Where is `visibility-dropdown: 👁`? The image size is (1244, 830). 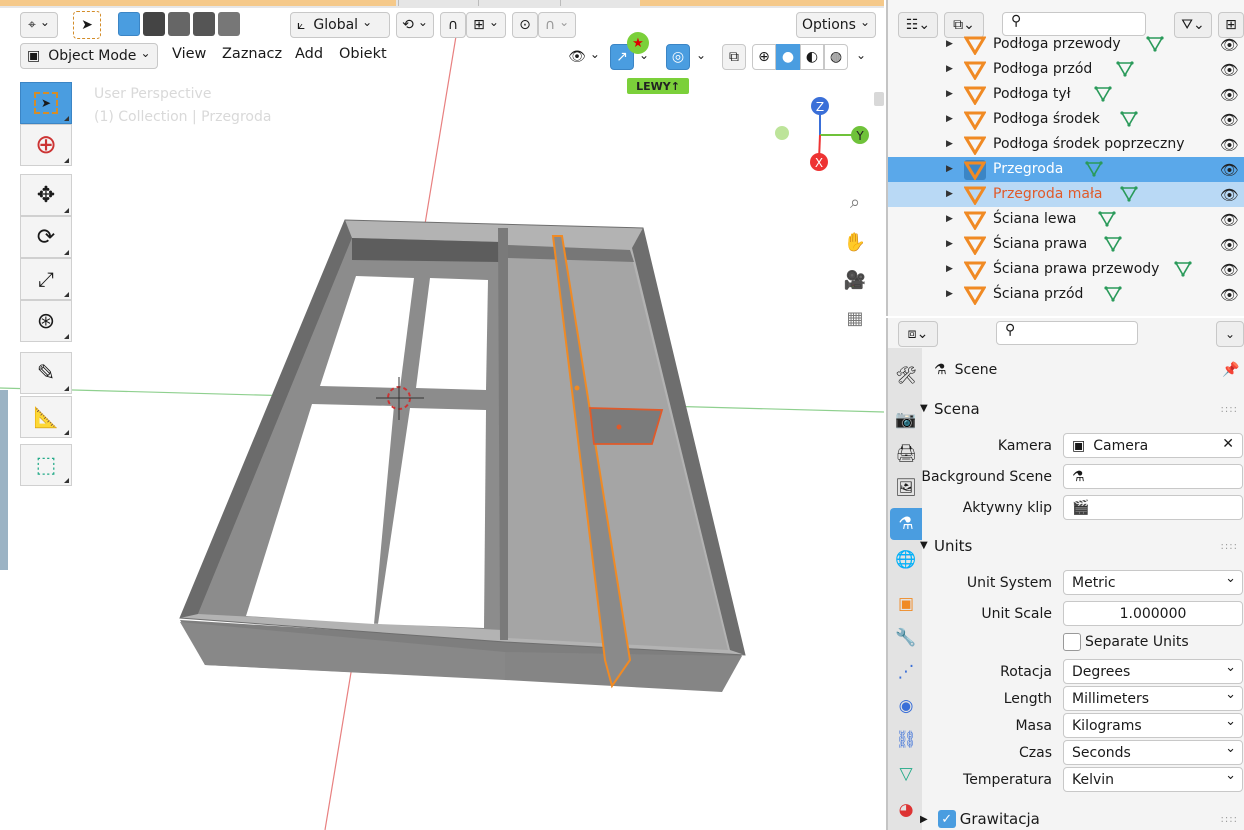 visibility-dropdown: 👁 is located at coordinates (584, 57).